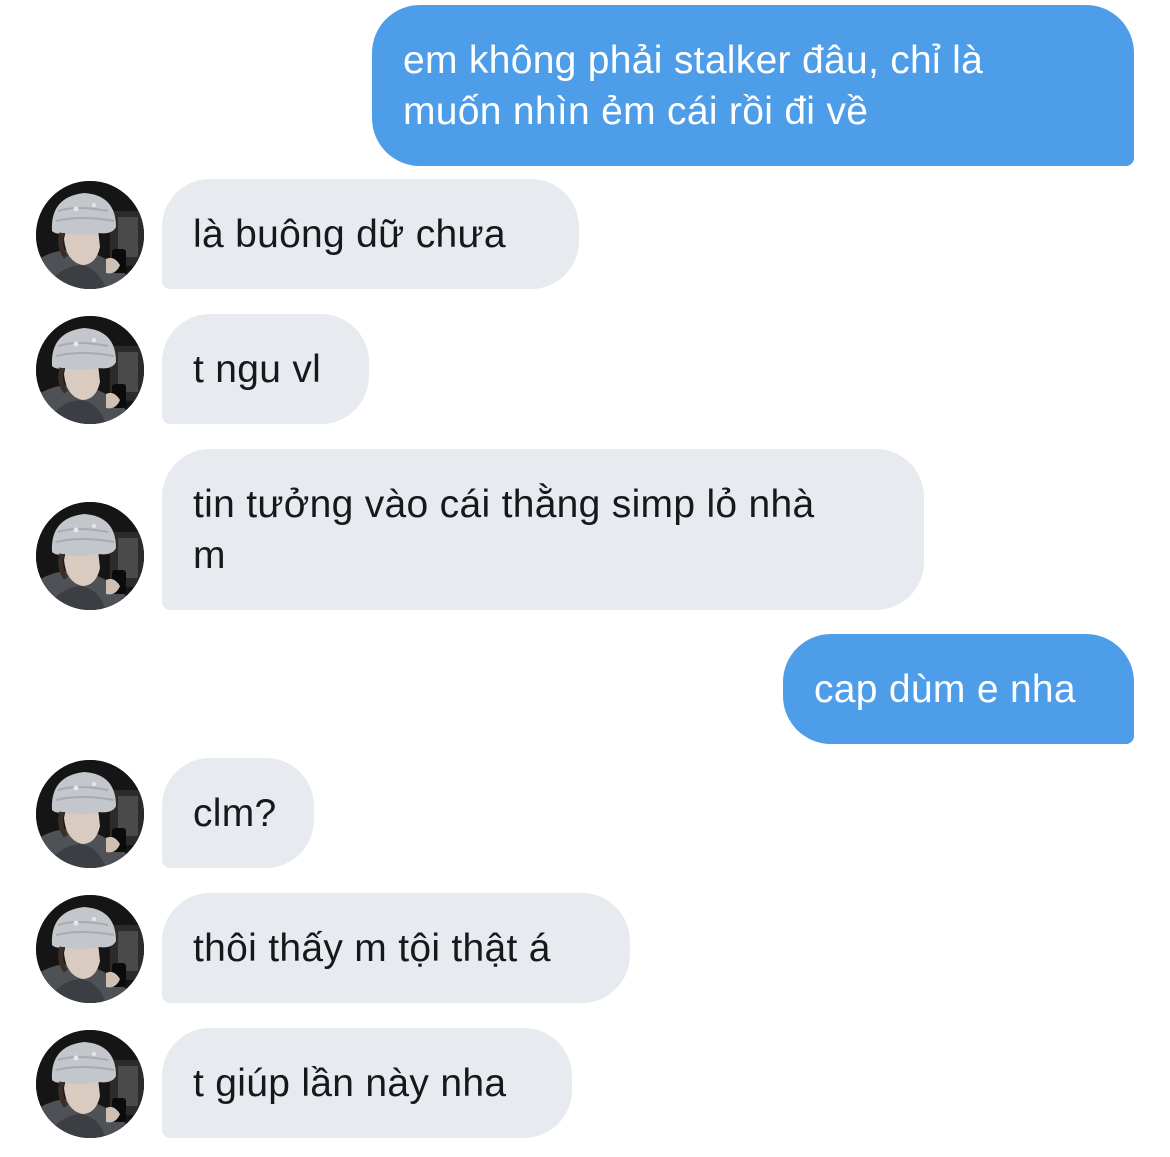 The image size is (1170, 1157). Describe the element at coordinates (265, 369) in the screenshot. I see `message-bubble-received: t ngu vl` at that location.